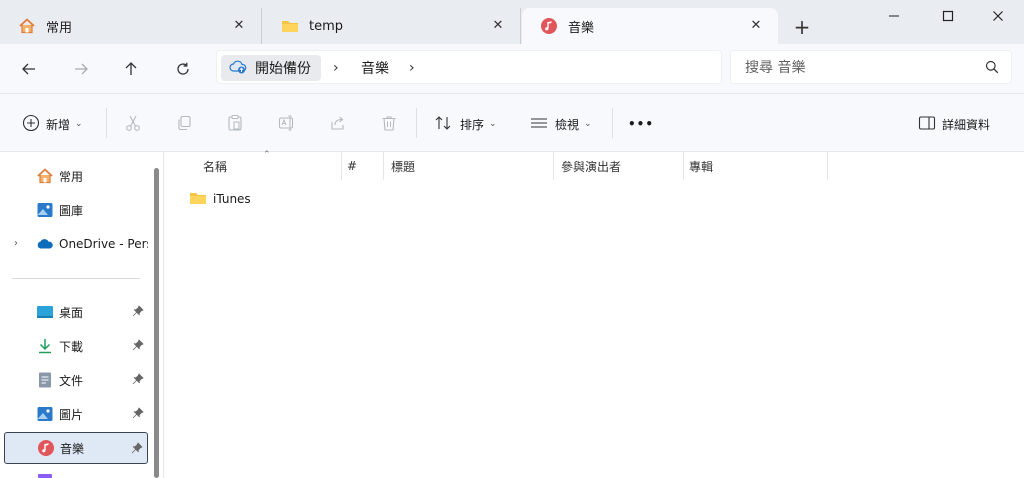 This screenshot has width=1024, height=478. I want to click on sidebar-item-documents: 文件, so click(76, 380).